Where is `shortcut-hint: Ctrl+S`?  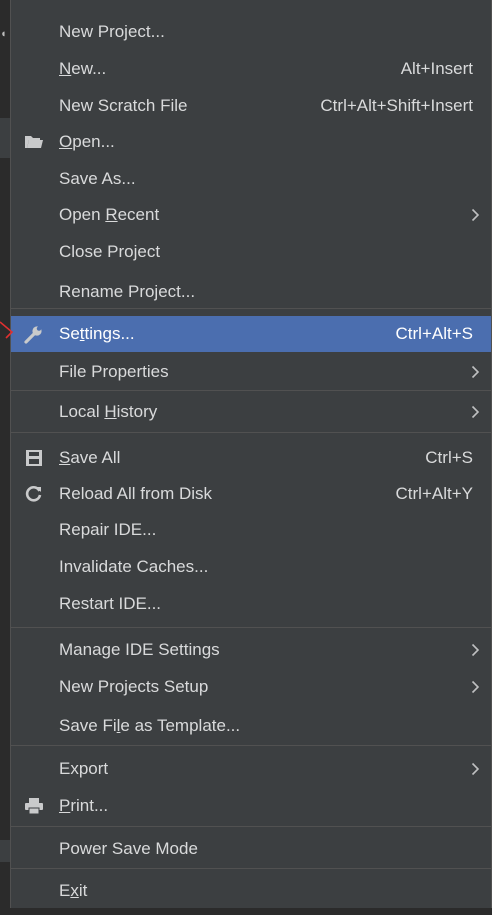
shortcut-hint: Ctrl+S is located at coordinates (449, 457).